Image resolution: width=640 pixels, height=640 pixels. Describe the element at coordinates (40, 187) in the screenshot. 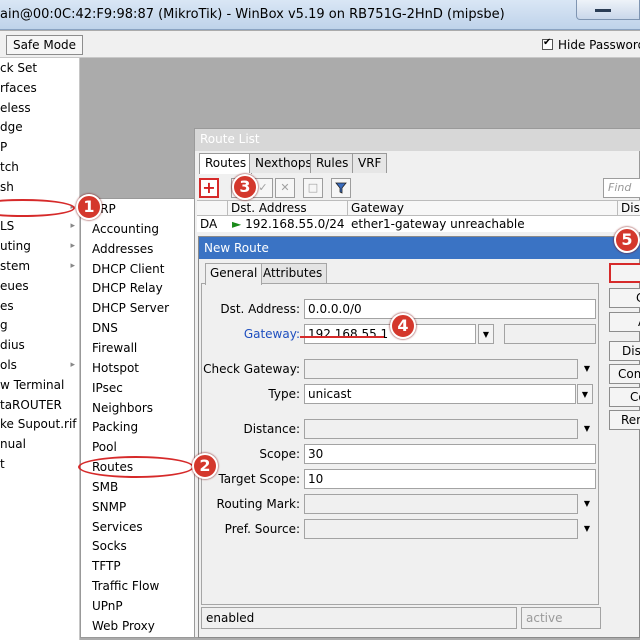

I see `sidebar-item: sh` at that location.